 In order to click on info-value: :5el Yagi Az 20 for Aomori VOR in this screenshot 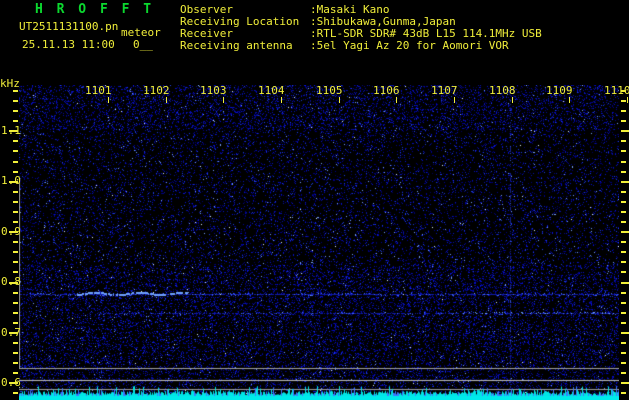, I will do `click(409, 45)`.